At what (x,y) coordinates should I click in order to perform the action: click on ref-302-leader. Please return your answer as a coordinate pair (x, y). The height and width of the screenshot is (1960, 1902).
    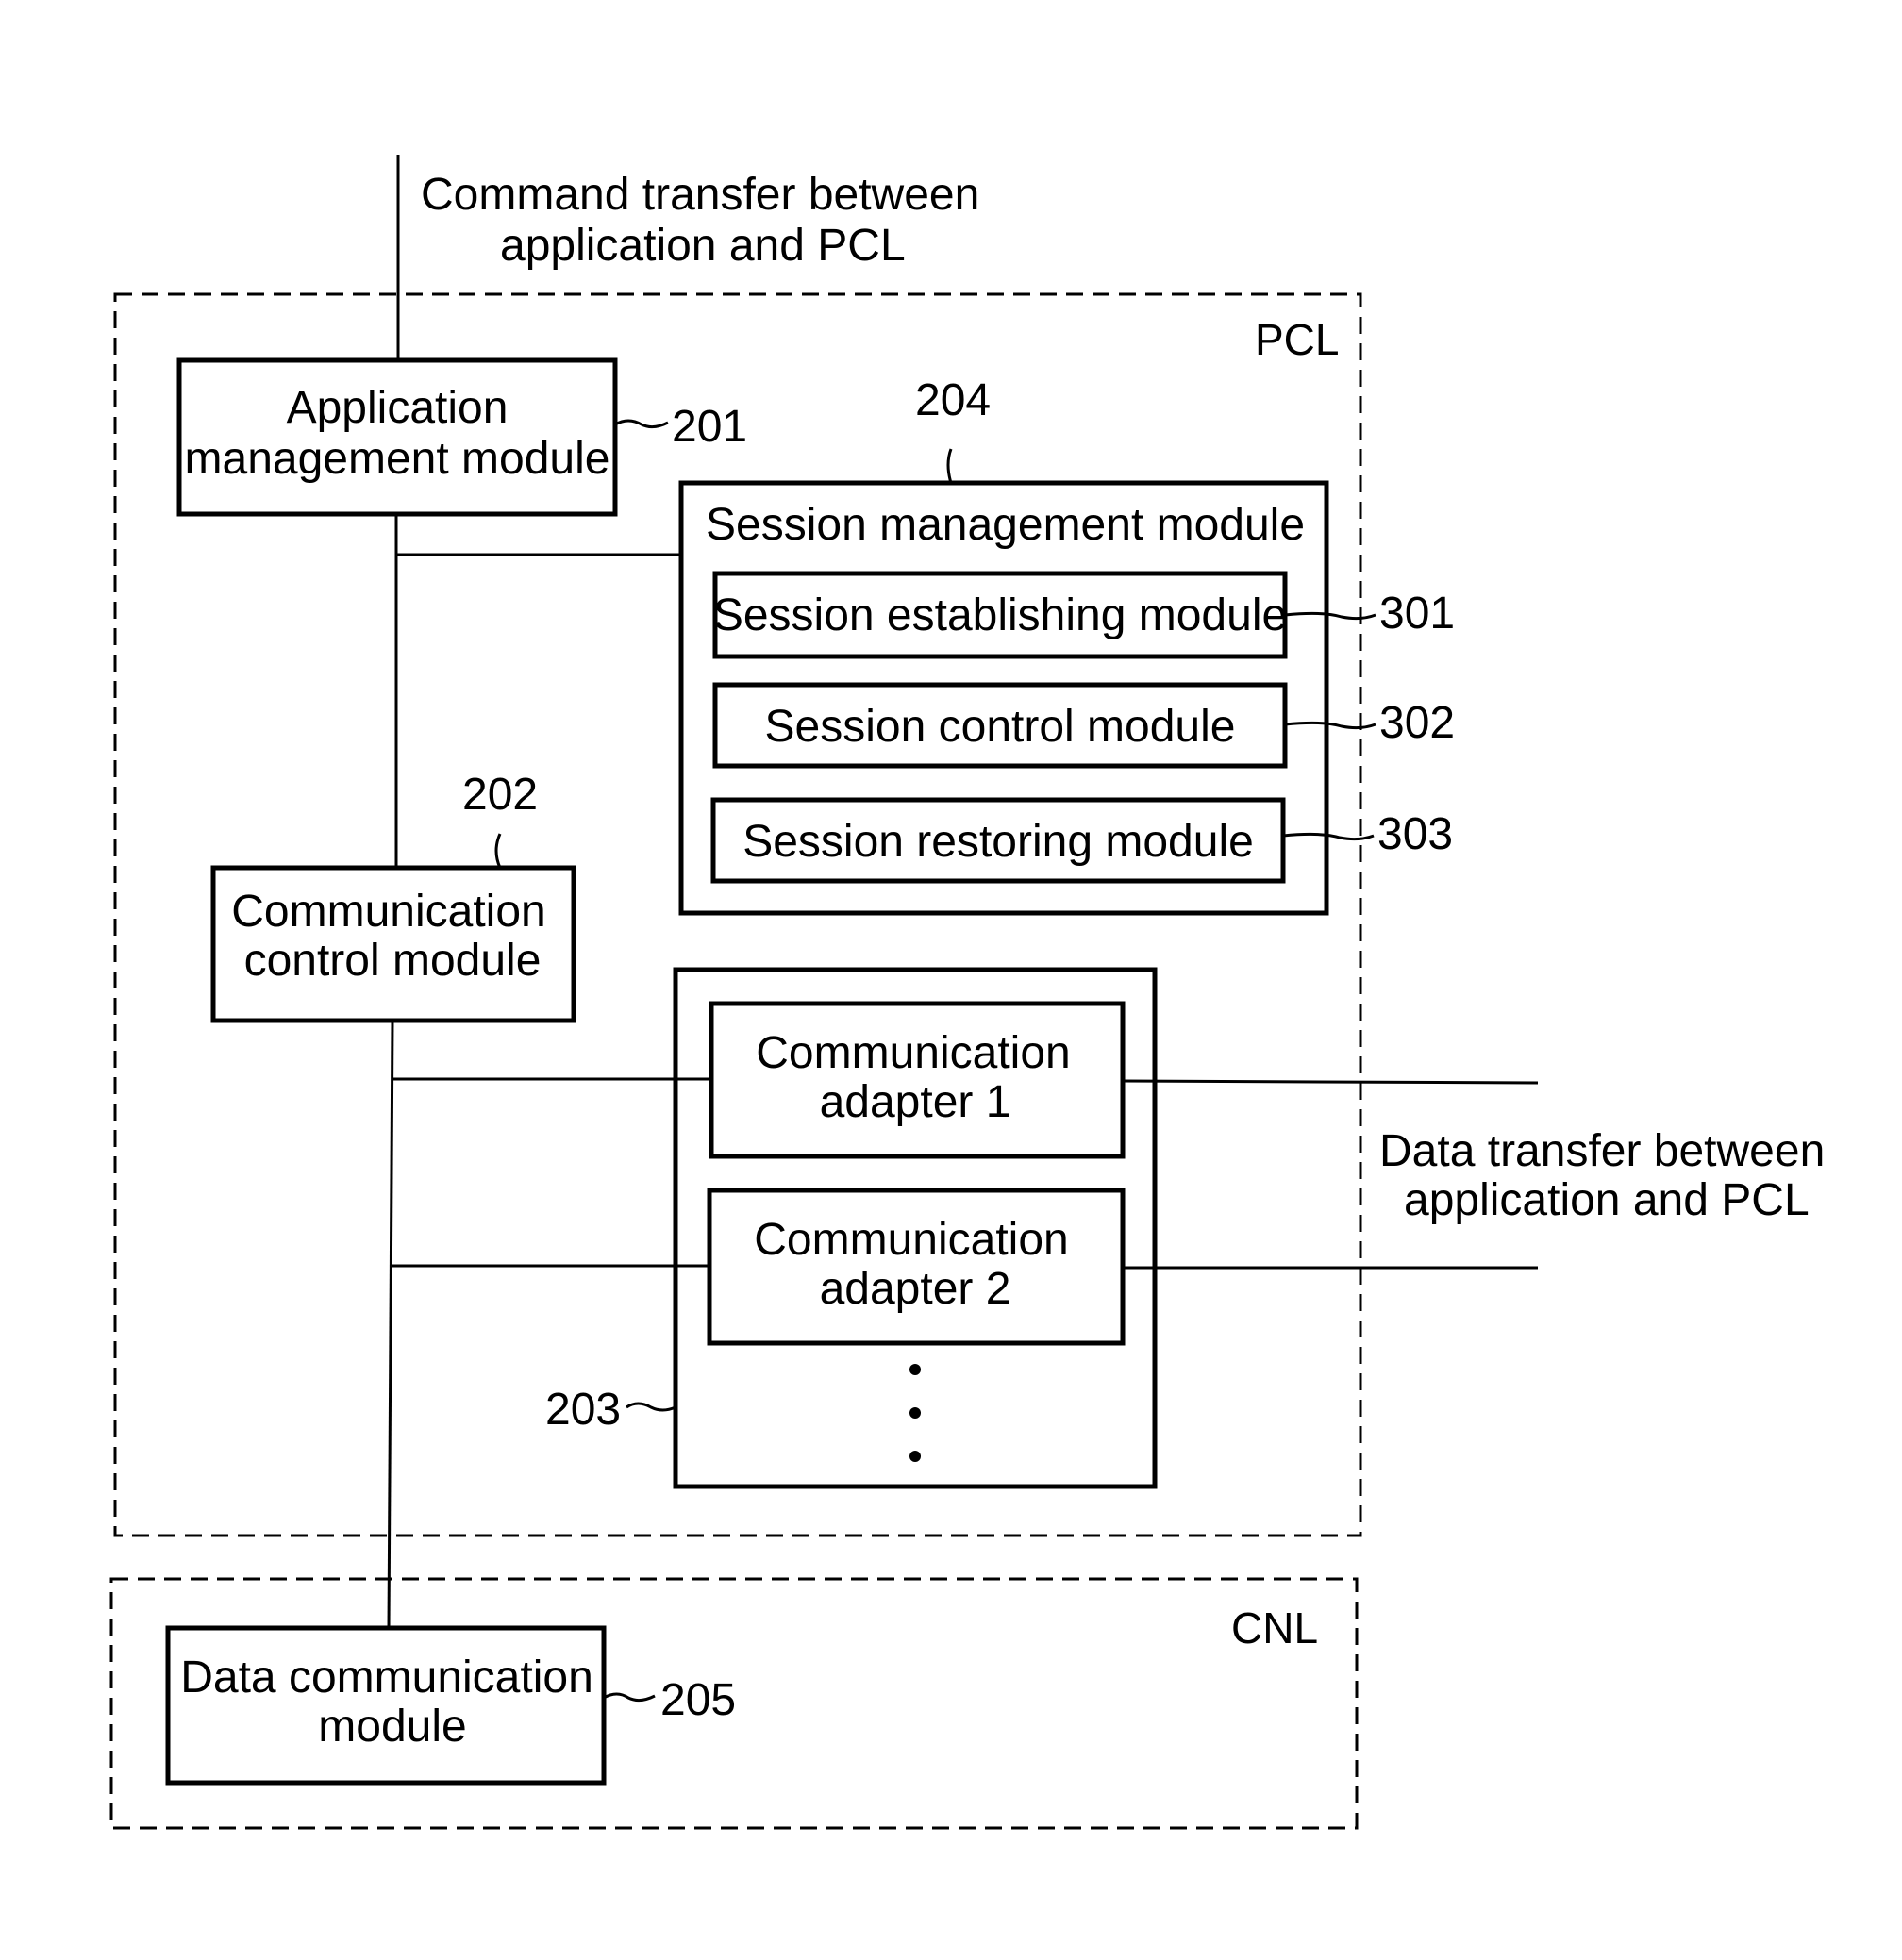
    Looking at the image, I should click on (1330, 725).